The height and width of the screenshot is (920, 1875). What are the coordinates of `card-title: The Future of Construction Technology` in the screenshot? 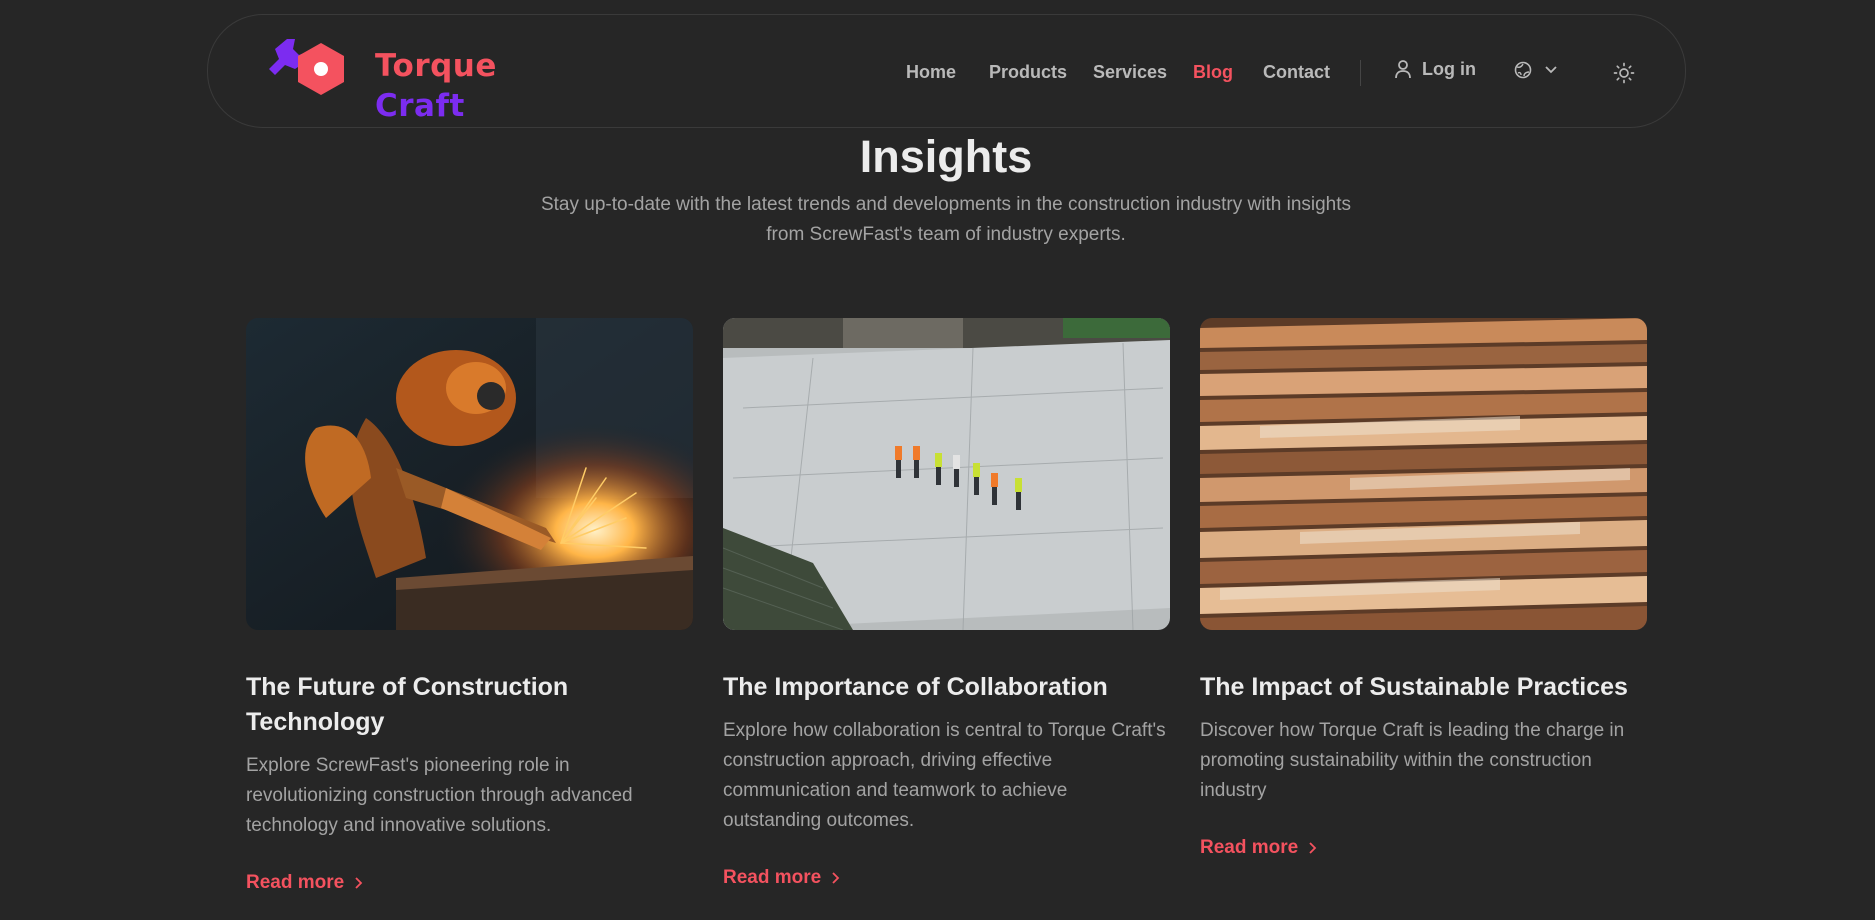 It's located at (469, 705).